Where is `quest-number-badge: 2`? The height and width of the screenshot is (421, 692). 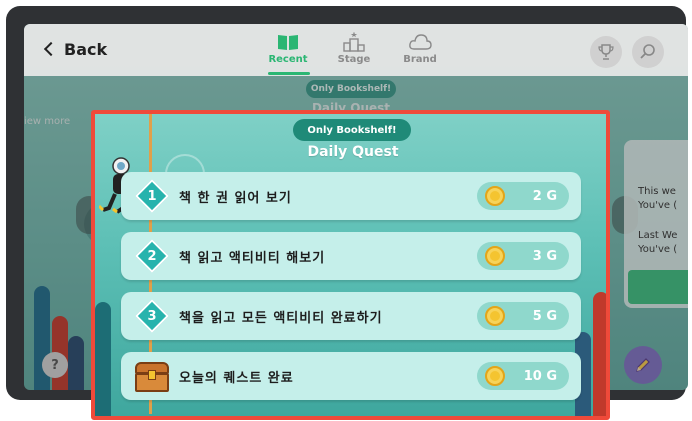 quest-number-badge: 2 is located at coordinates (152, 256).